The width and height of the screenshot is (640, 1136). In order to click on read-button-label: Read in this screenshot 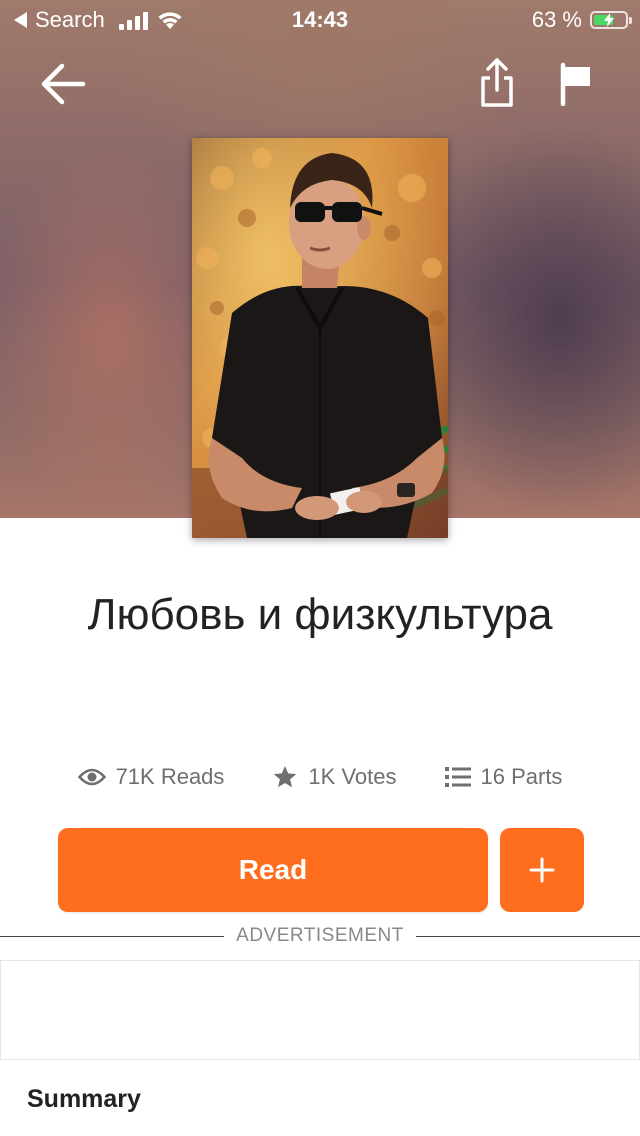, I will do `click(273, 869)`.